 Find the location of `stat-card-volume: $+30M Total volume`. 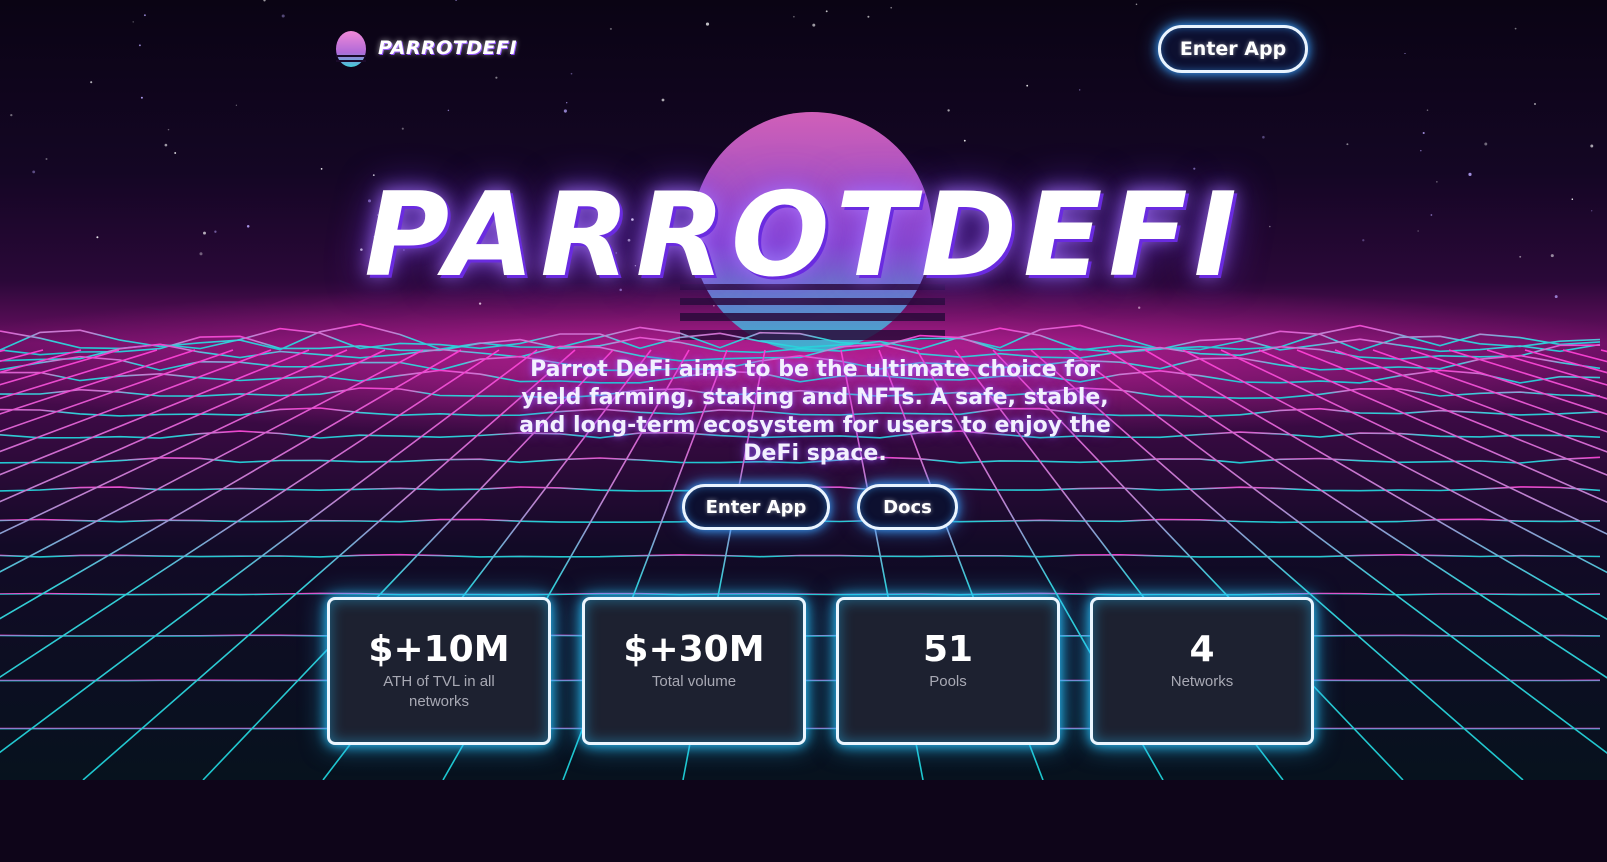

stat-card-volume: $+30M Total volume is located at coordinates (694, 671).